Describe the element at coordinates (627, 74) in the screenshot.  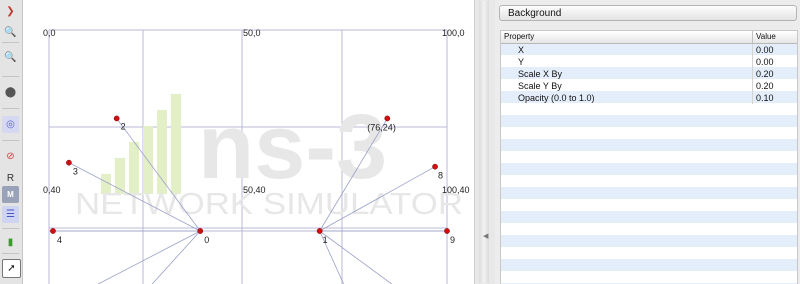
I see `property-name: Scale X By` at that location.